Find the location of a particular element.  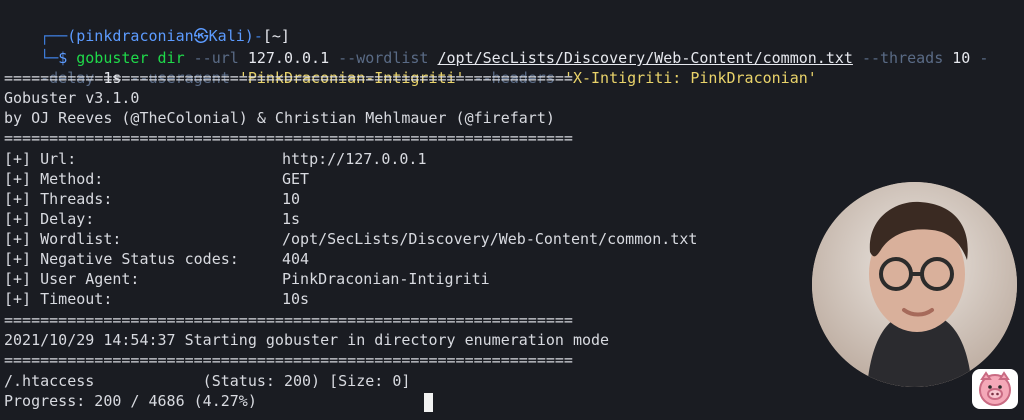

config-key: [+] Url: is located at coordinates (40, 159).